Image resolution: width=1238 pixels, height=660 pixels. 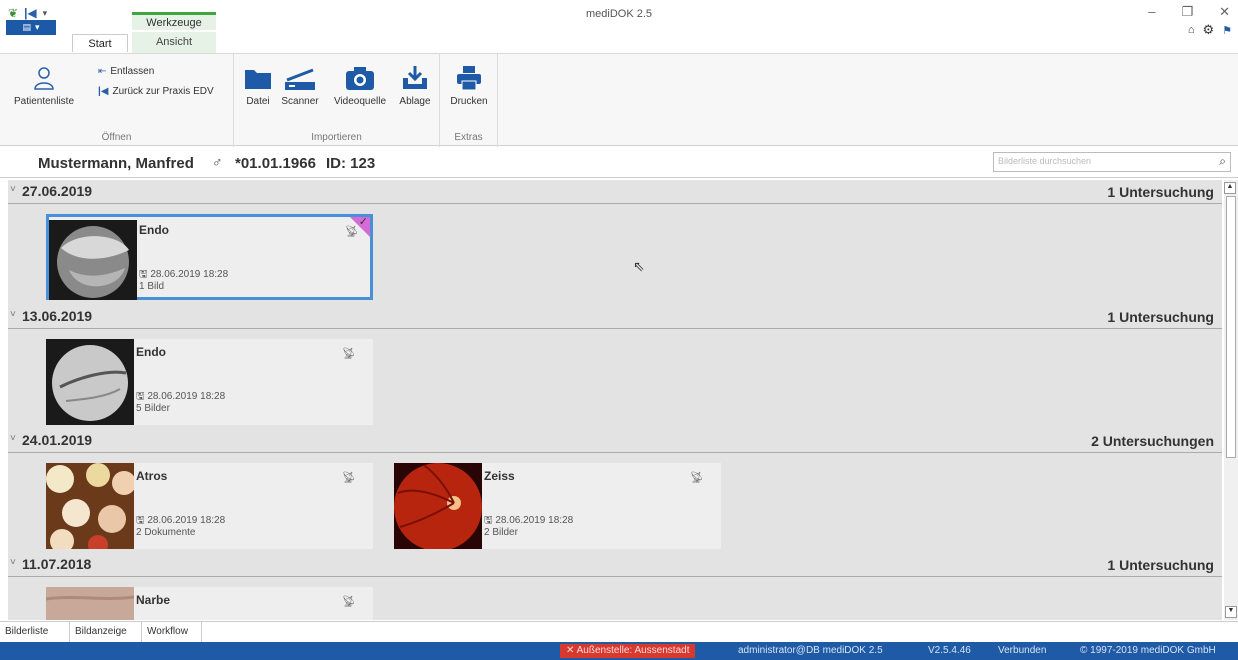 I want to click on person-icon, so click(x=44, y=78).